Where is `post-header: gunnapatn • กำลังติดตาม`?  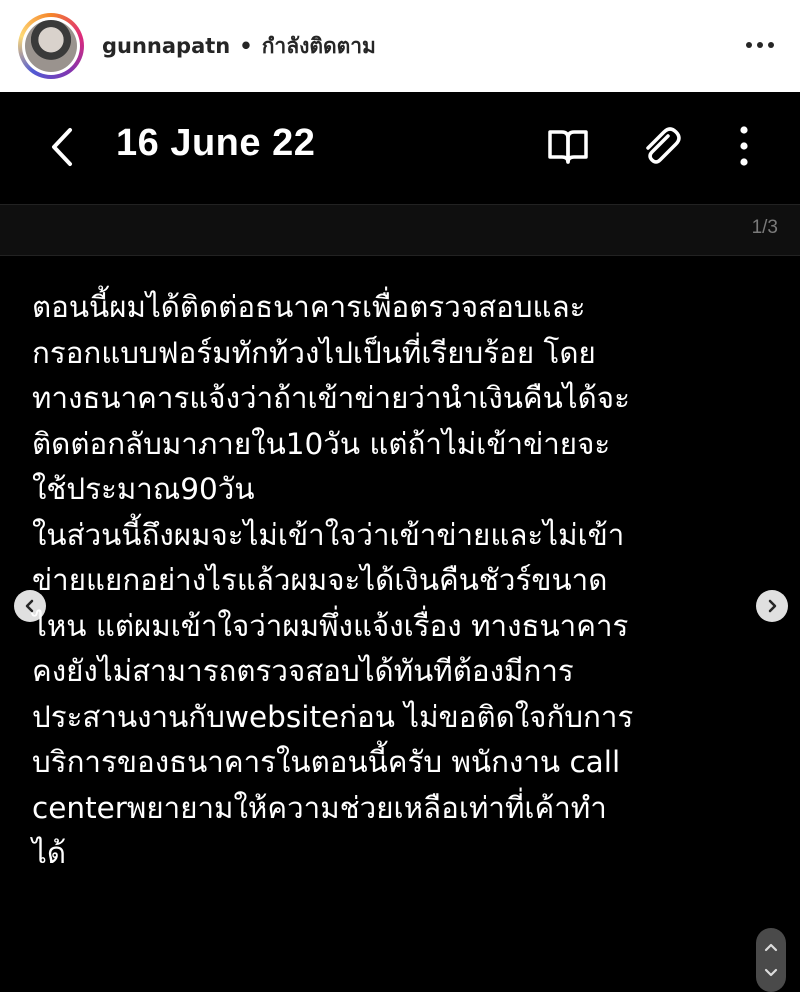 post-header: gunnapatn • กำลังติดตาม is located at coordinates (400, 46).